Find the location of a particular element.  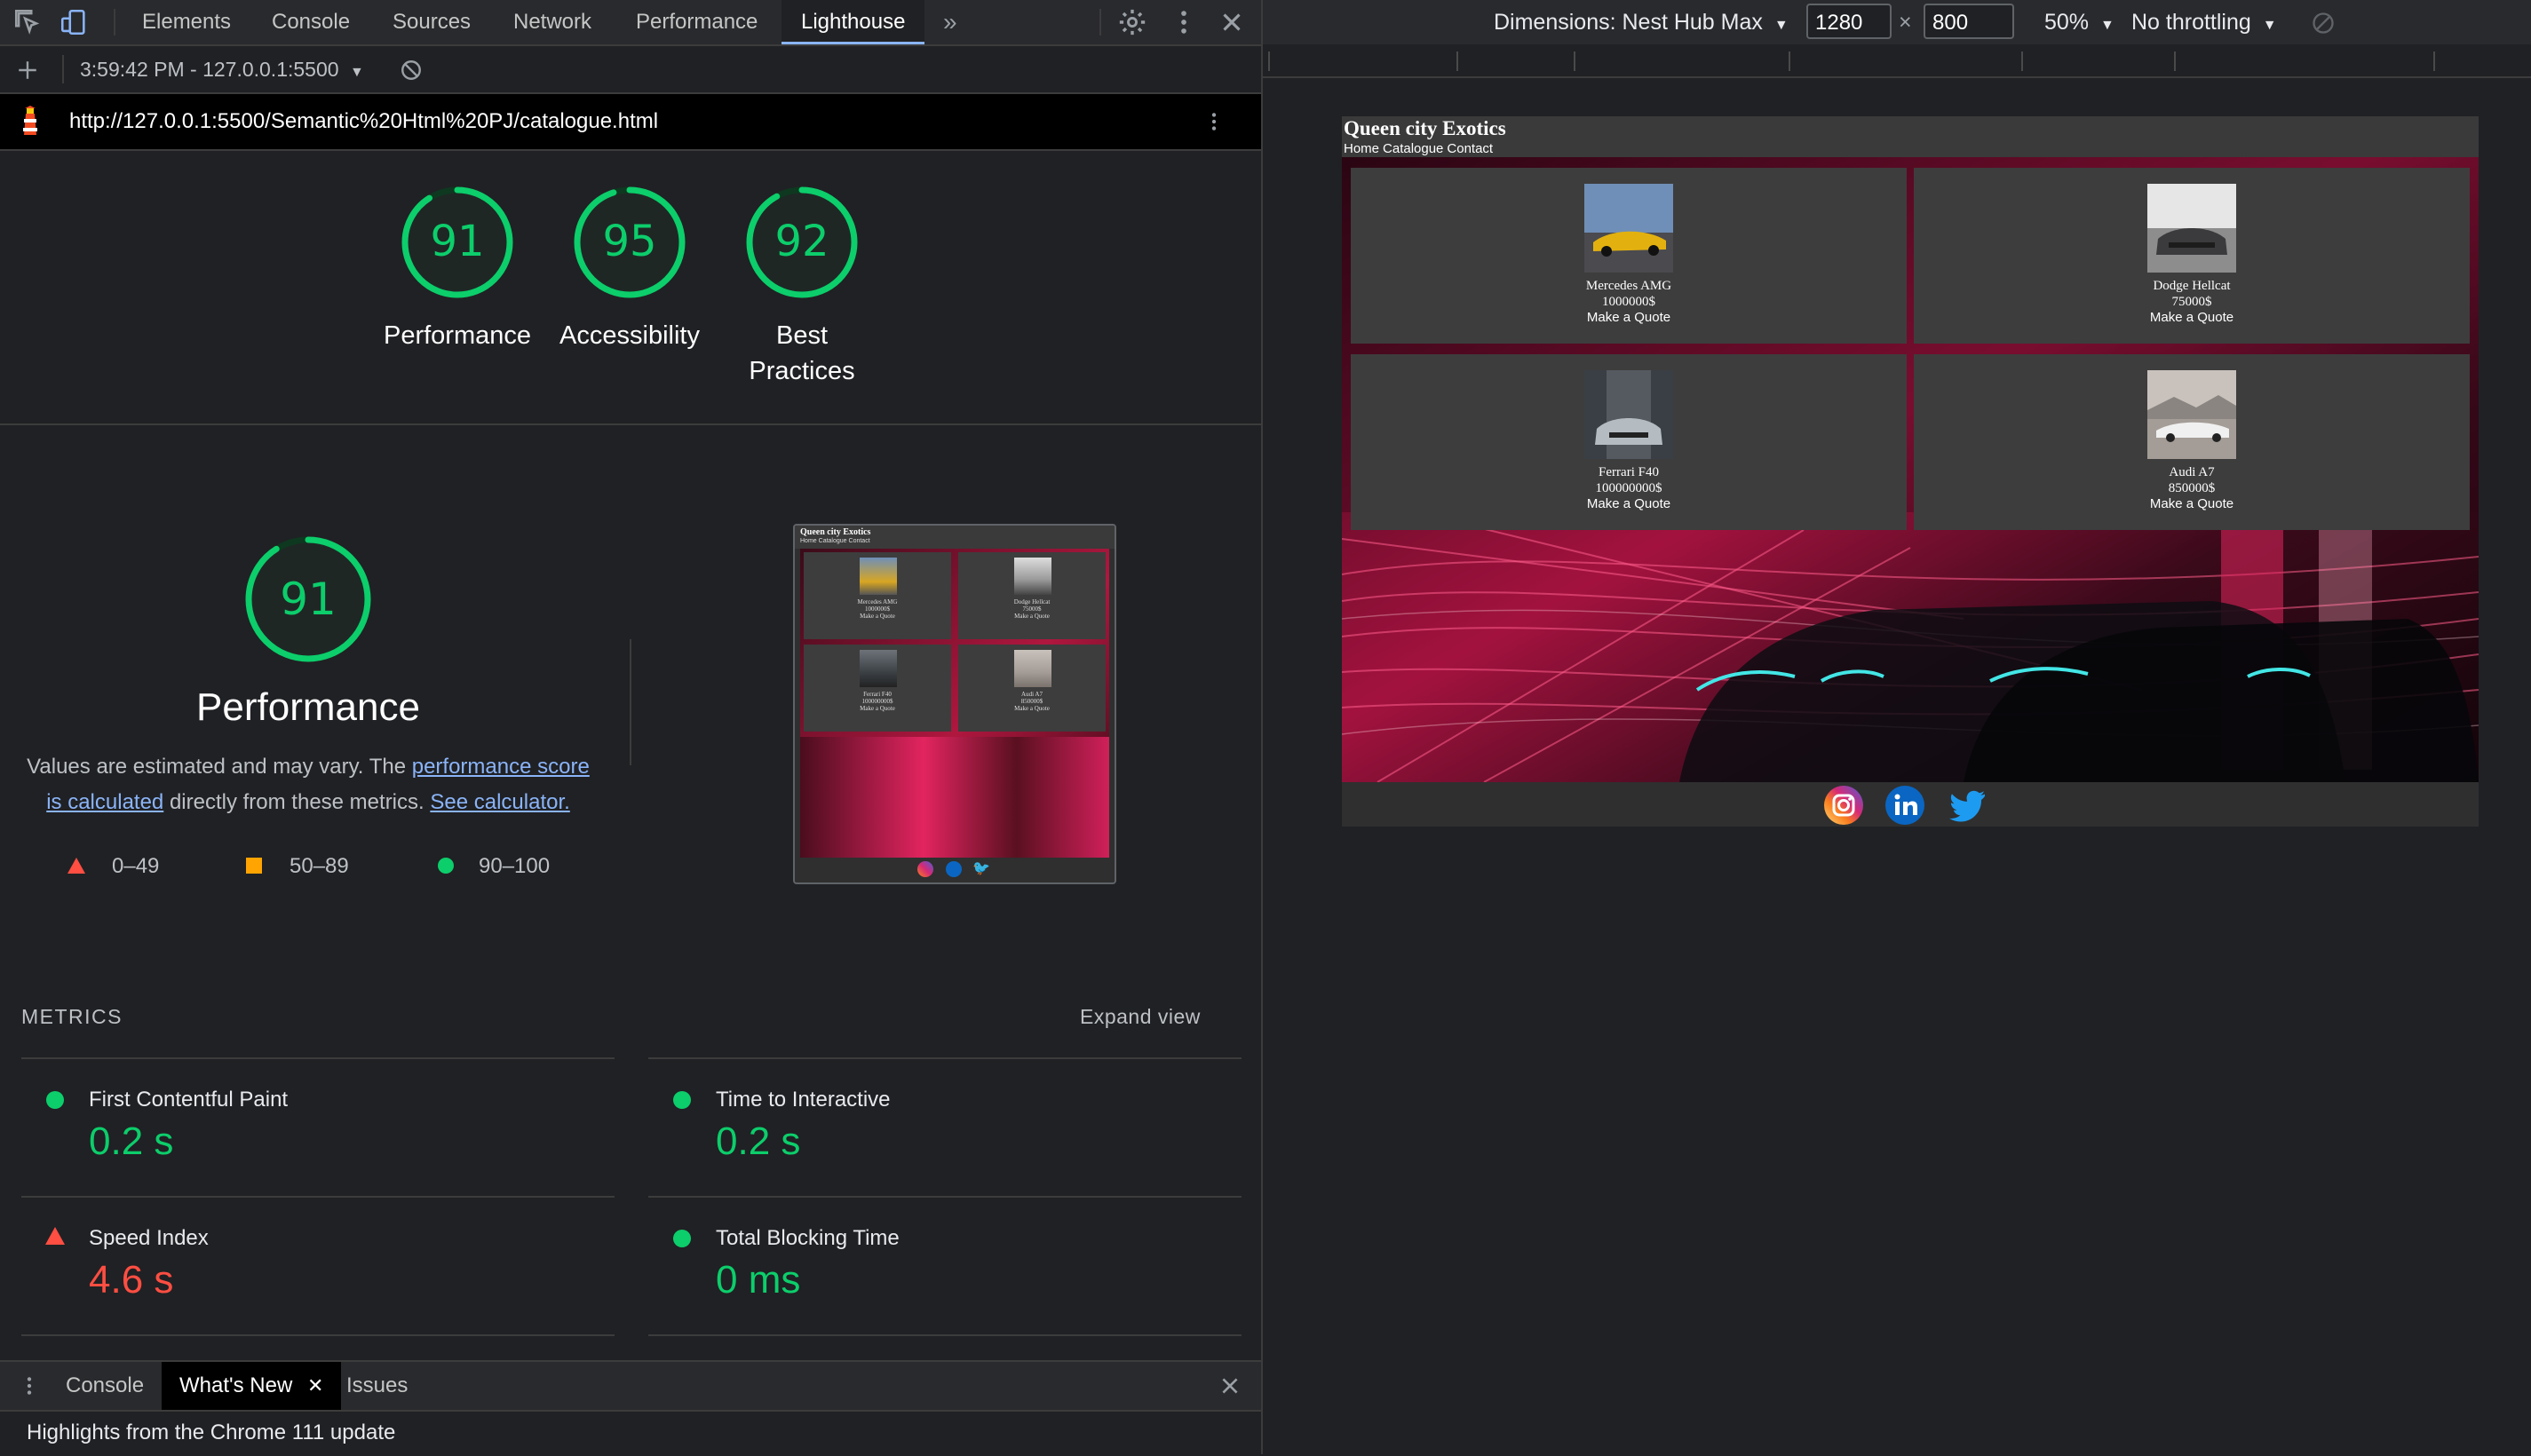

more-tabs-icon: » is located at coordinates (950, 22).